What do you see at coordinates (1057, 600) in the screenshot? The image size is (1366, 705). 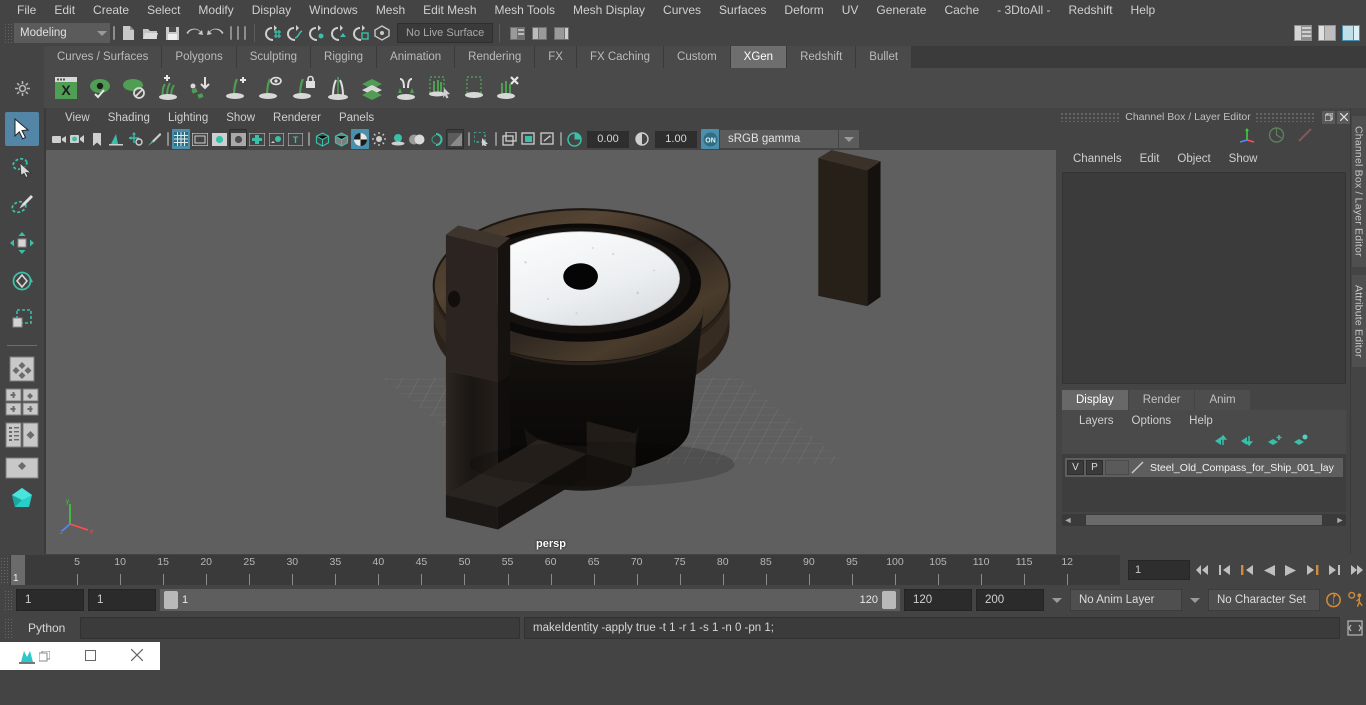 I see `anim-layer-dropdown-arrow` at bounding box center [1057, 600].